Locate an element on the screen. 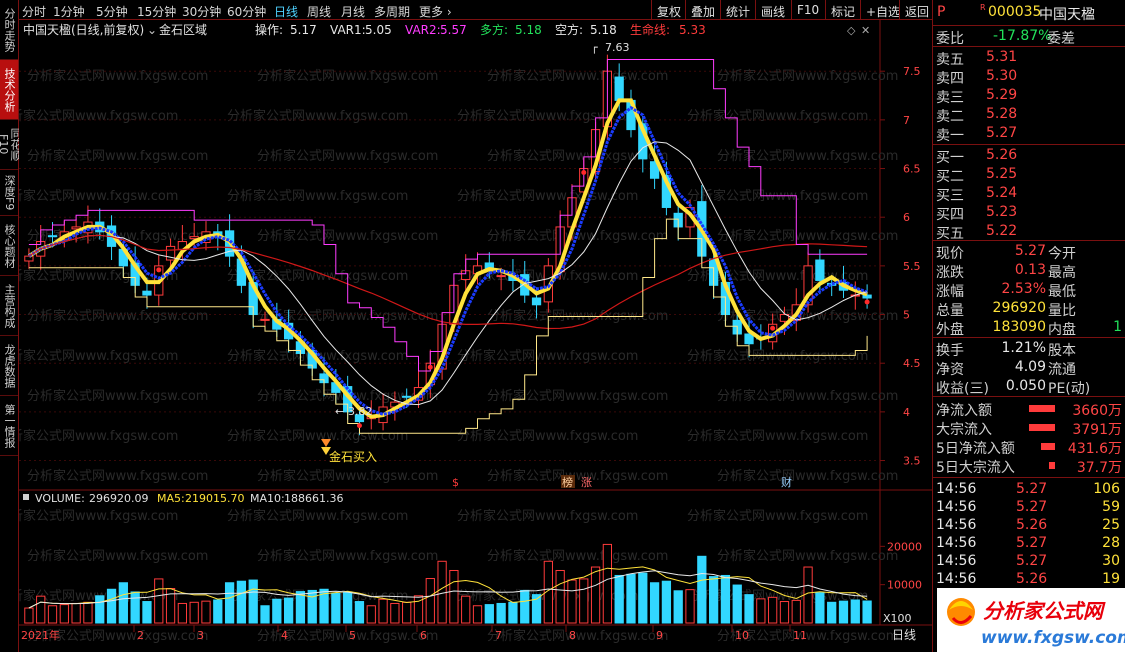 Image resolution: width=1125 pixels, height=652 pixels. bid-price: 5.25 is located at coordinates (1002, 174).